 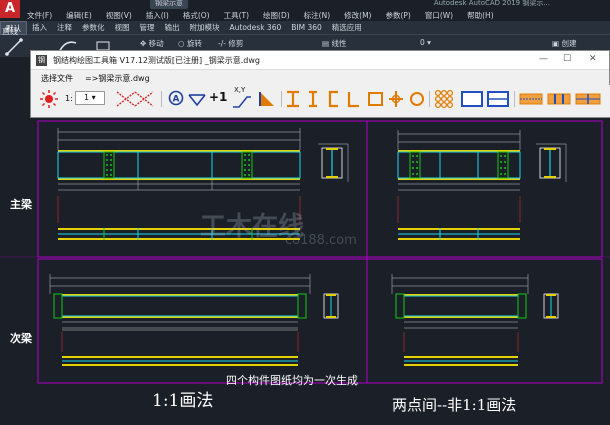 What do you see at coordinates (41, 60) in the screenshot?
I see `toolbox-app-icon: 钢` at bounding box center [41, 60].